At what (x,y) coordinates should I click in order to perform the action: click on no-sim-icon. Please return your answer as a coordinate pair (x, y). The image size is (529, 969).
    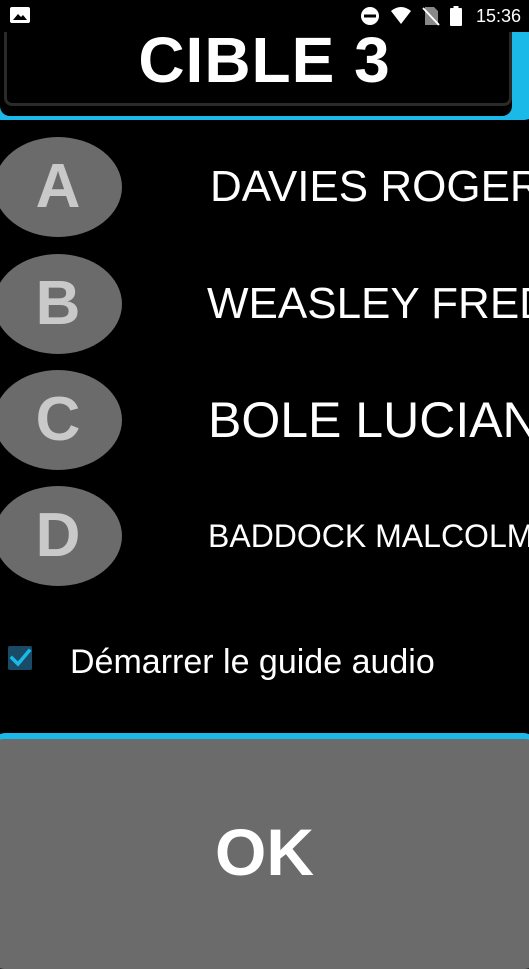
    Looking at the image, I should click on (431, 16).